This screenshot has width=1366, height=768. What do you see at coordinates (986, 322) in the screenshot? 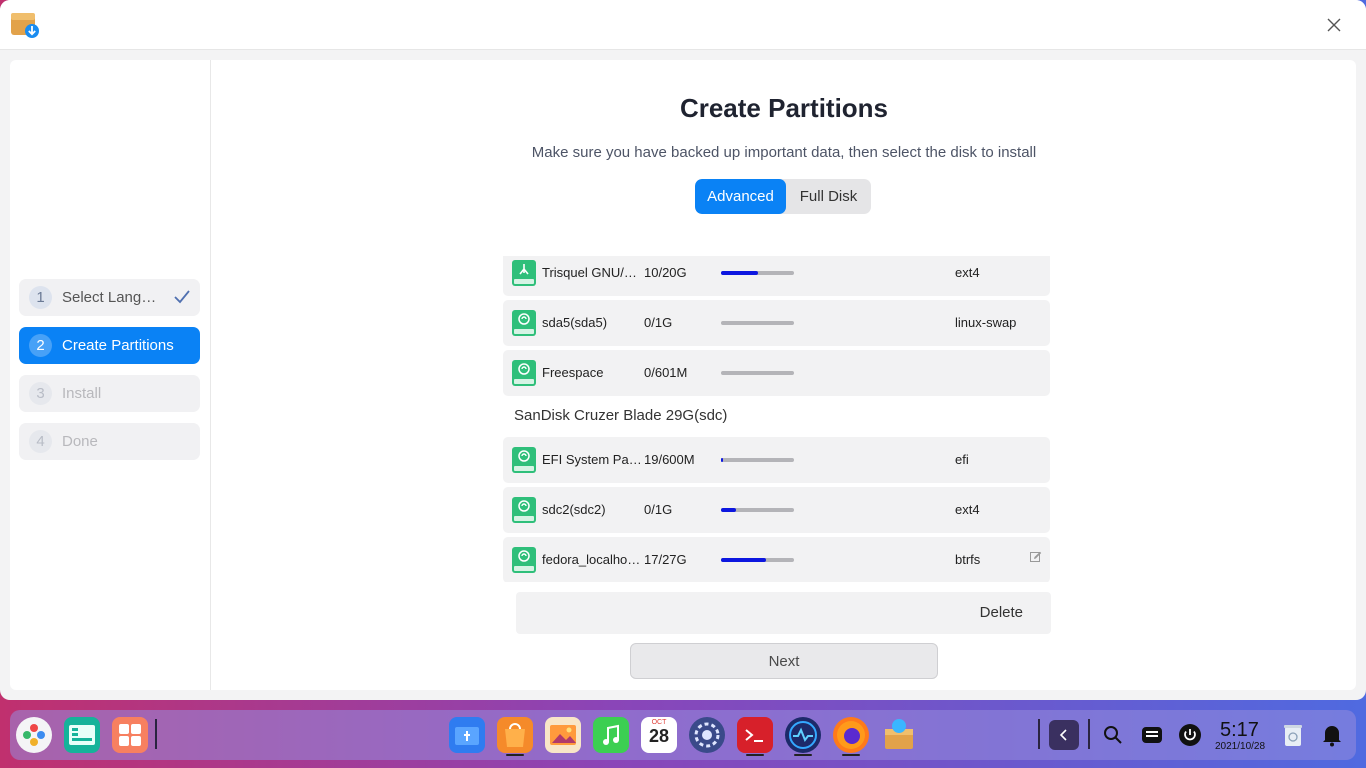
I see `partition-filesystem: linux-swap` at bounding box center [986, 322].